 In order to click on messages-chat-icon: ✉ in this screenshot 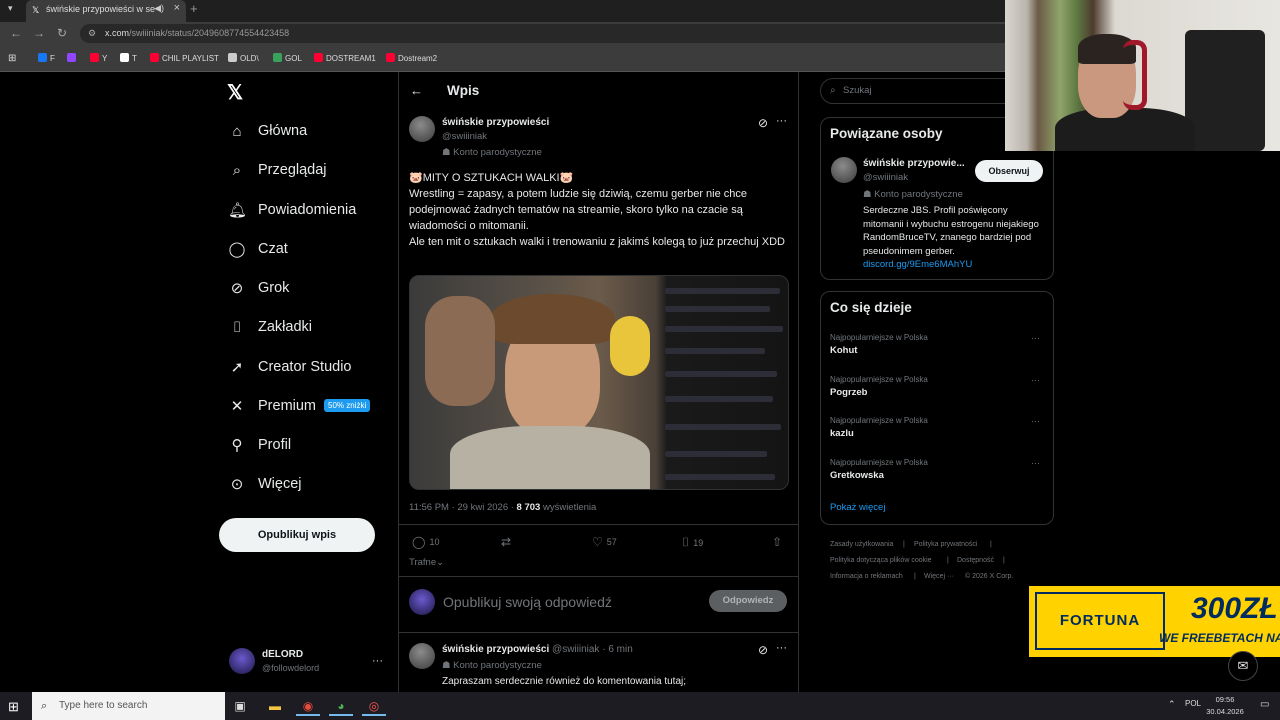, I will do `click(1243, 666)`.